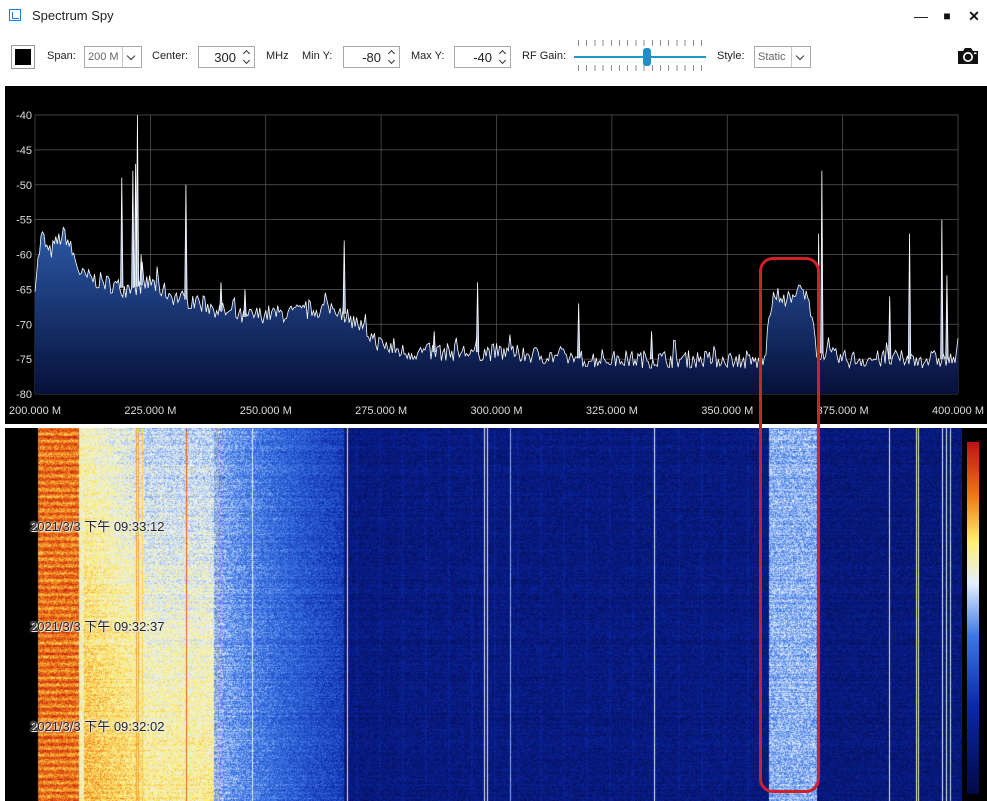 This screenshot has height=801, width=987. I want to click on y-tick-label: -75, so click(24, 360).